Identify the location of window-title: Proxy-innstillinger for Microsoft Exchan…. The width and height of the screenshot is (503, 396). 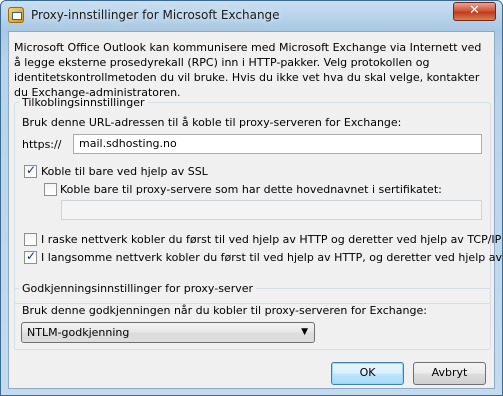
(155, 15).